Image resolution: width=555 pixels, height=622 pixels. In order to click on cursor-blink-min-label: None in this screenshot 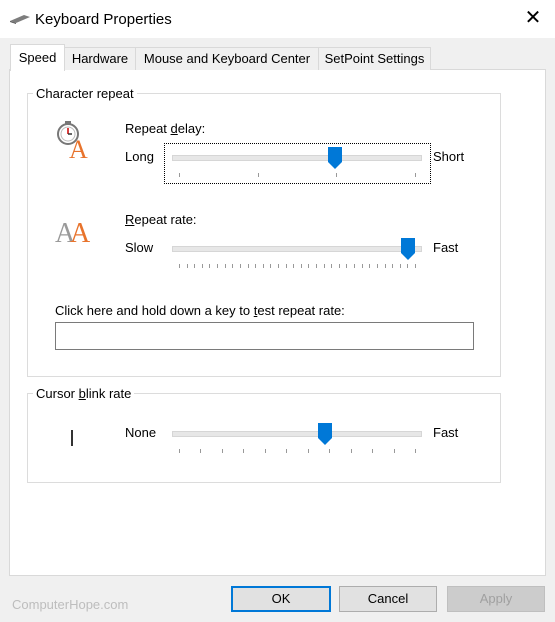, I will do `click(141, 432)`.